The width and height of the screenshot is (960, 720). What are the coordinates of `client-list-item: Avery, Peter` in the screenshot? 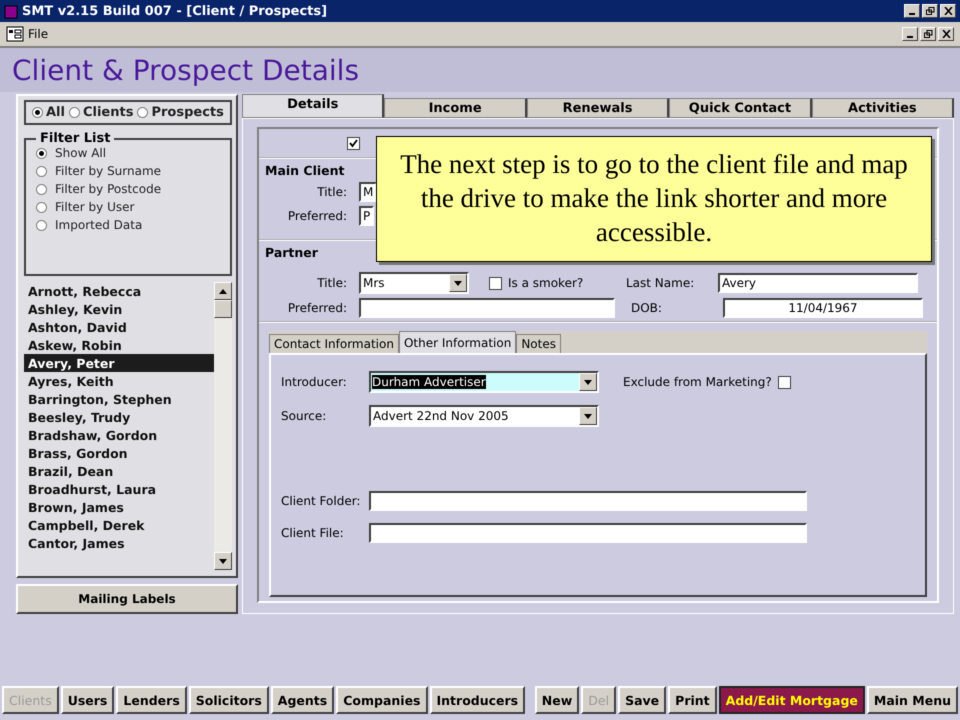 It's located at (119, 363).